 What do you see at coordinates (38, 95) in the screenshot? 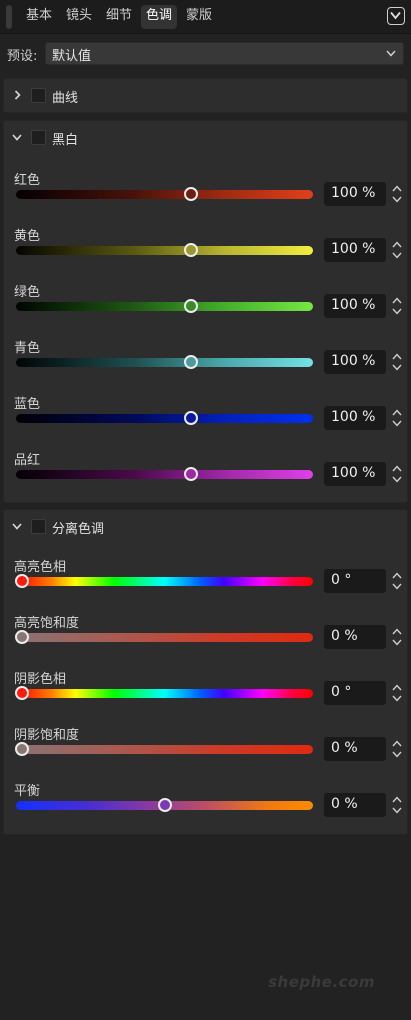
I see `curves-enable-checkbox` at bounding box center [38, 95].